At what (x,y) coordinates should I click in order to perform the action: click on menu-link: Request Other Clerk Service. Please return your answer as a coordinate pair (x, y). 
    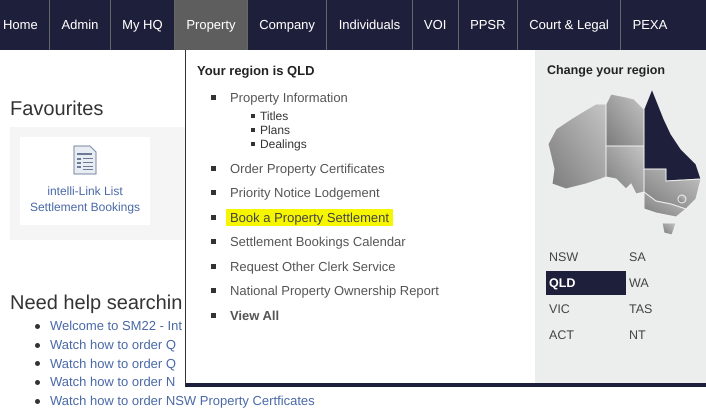
    Looking at the image, I should click on (313, 266).